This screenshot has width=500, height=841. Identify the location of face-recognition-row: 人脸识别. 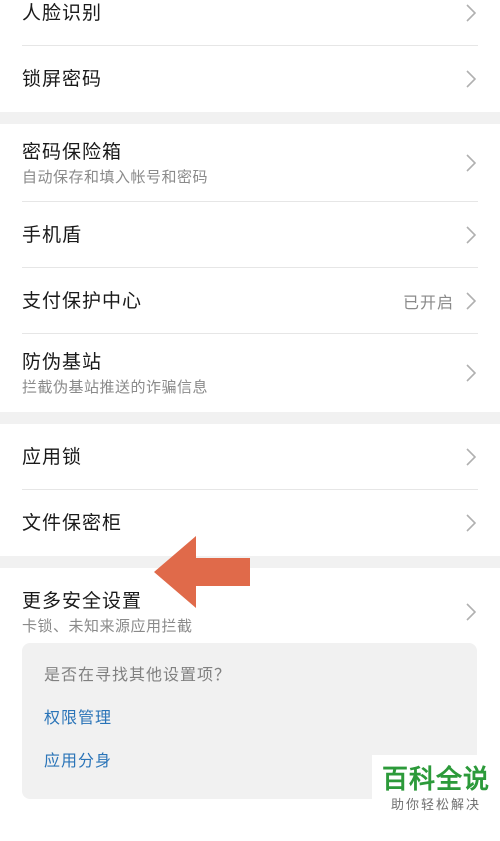
(250, 23).